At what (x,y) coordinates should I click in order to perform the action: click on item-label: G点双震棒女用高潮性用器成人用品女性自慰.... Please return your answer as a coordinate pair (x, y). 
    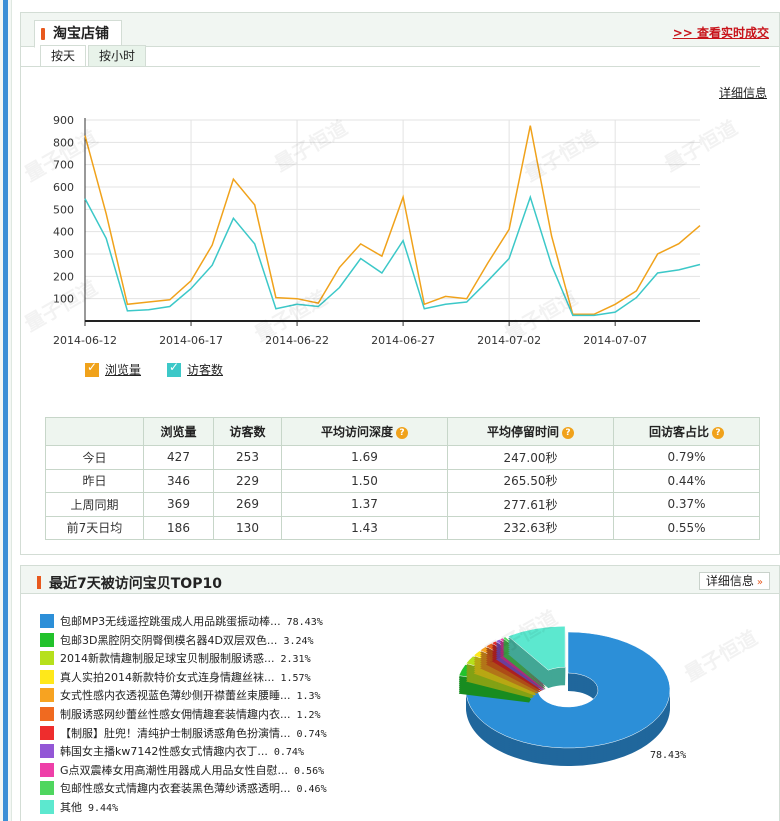
    Looking at the image, I should click on (174, 770).